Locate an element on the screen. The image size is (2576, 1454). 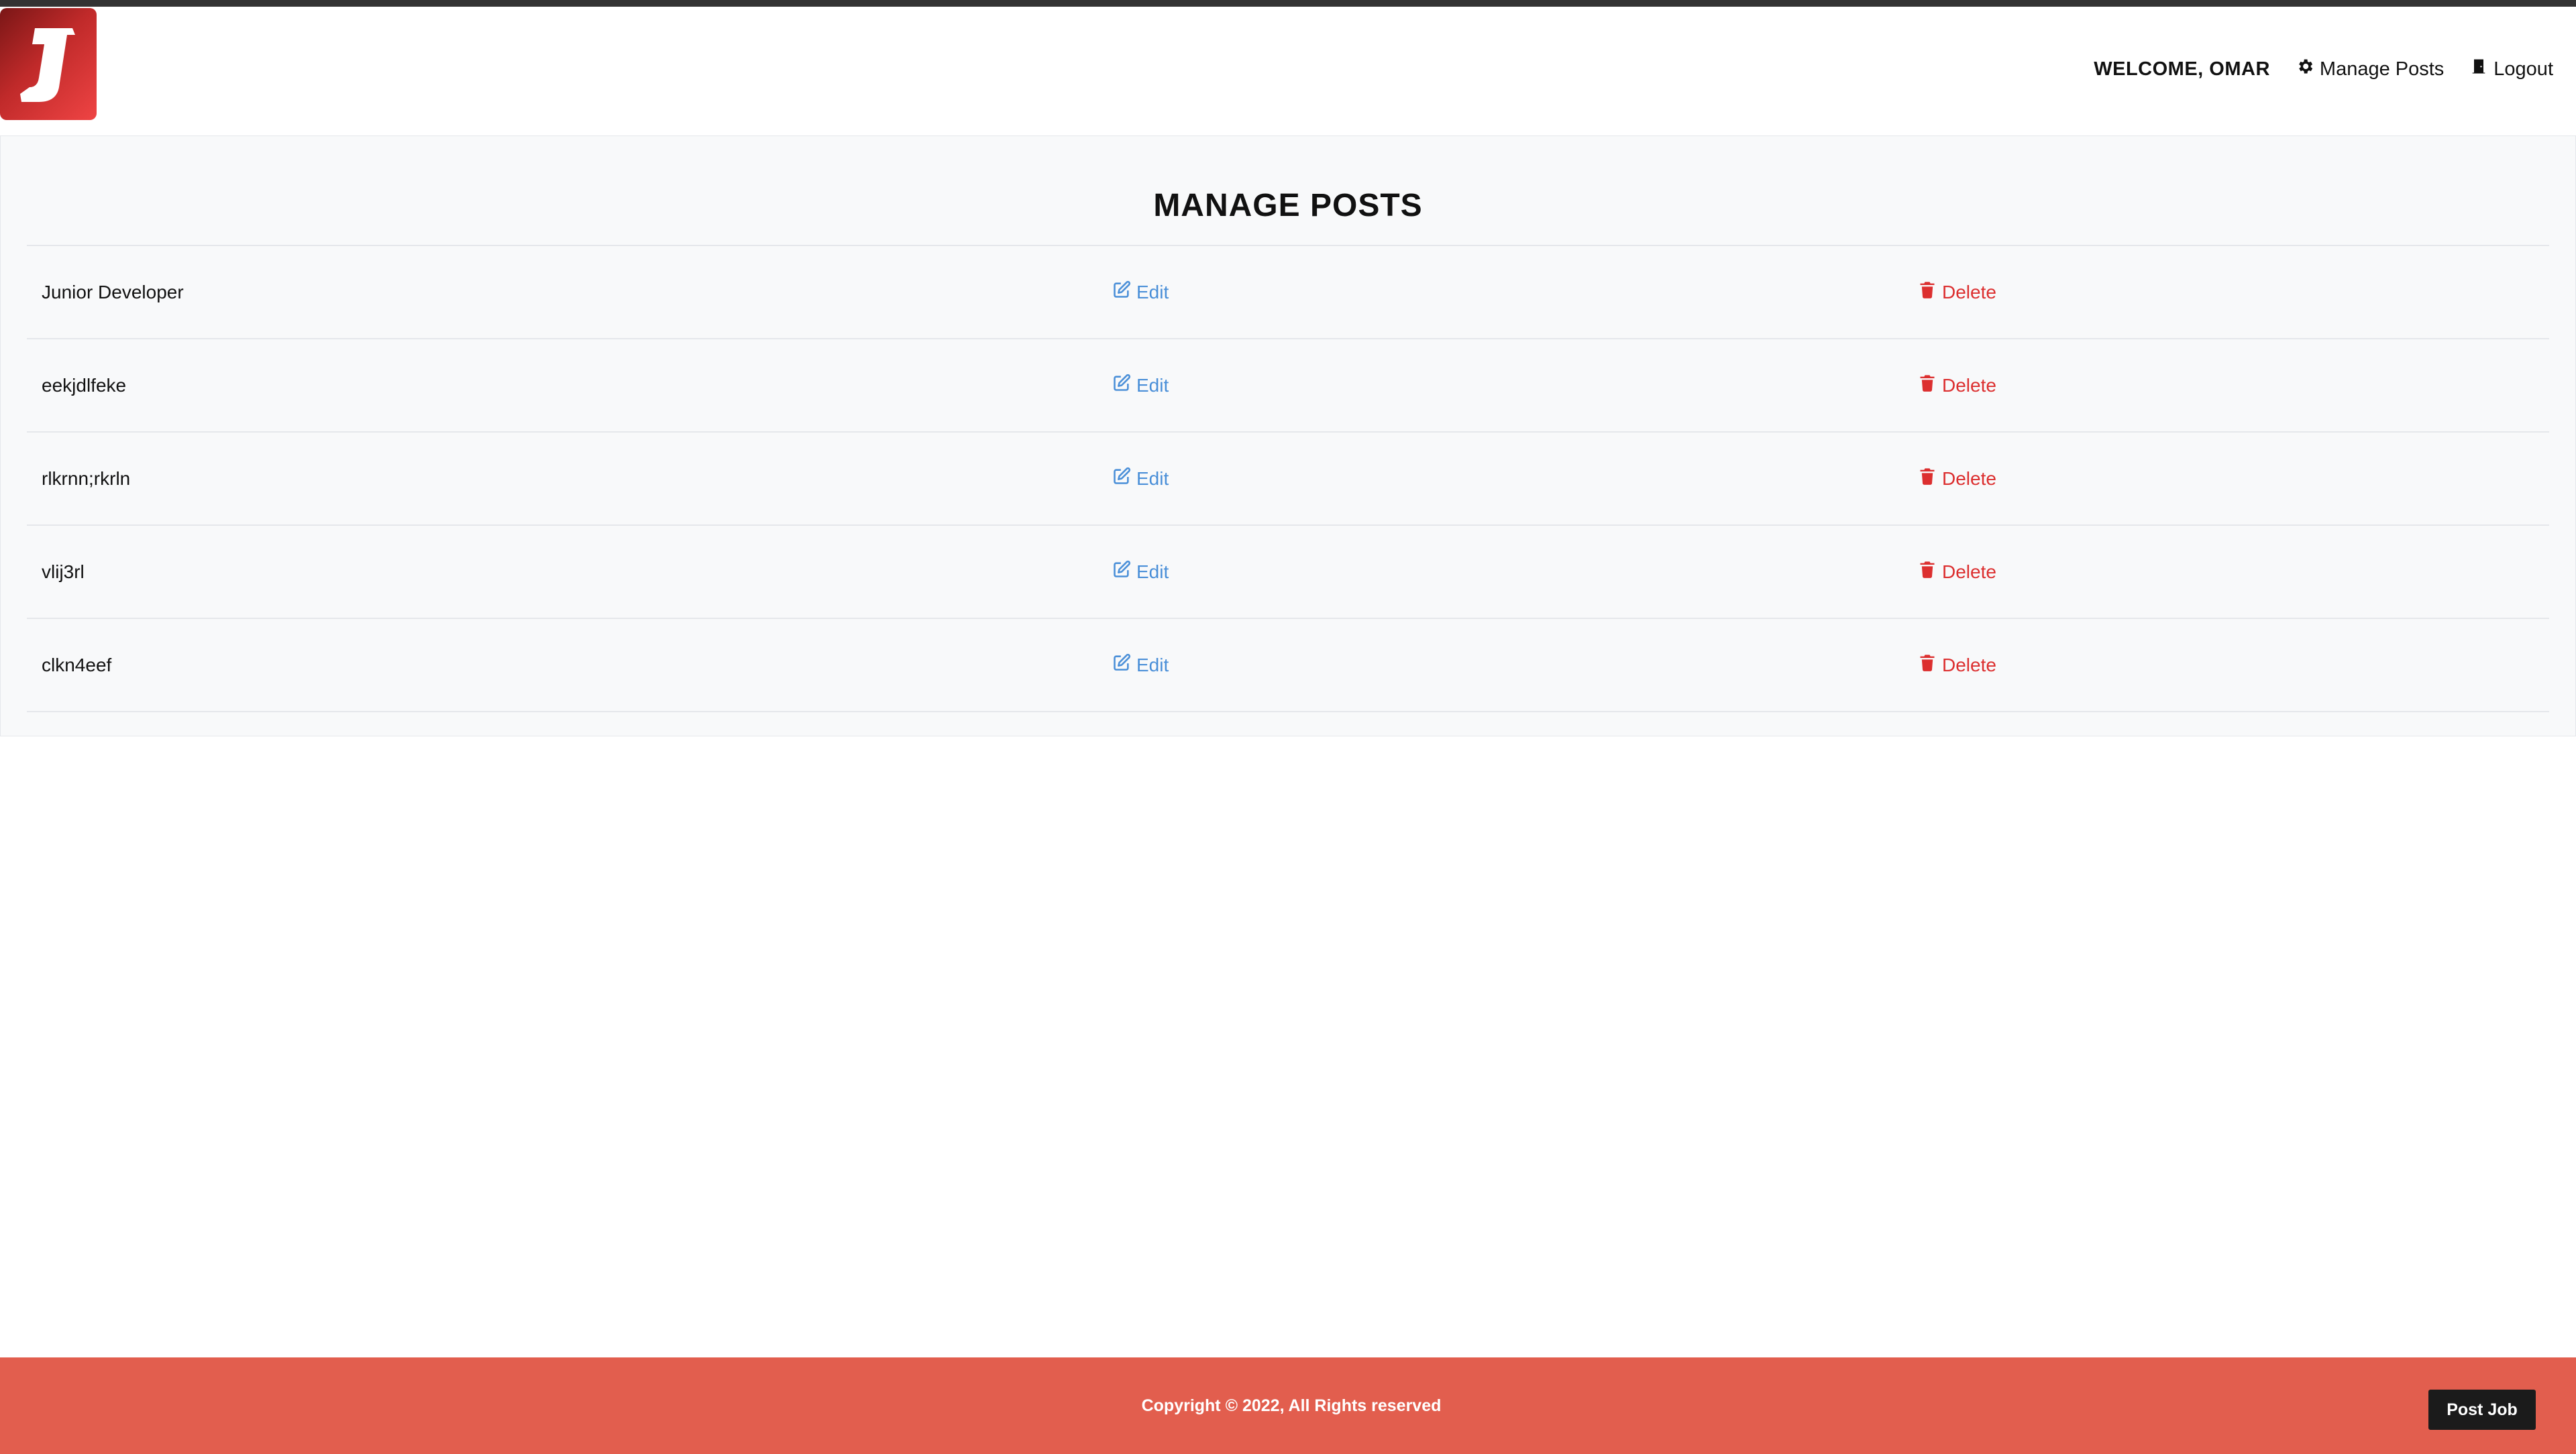
nav-right: WELCOME, OMAR Manage Posts Logout is located at coordinates (2323, 69).